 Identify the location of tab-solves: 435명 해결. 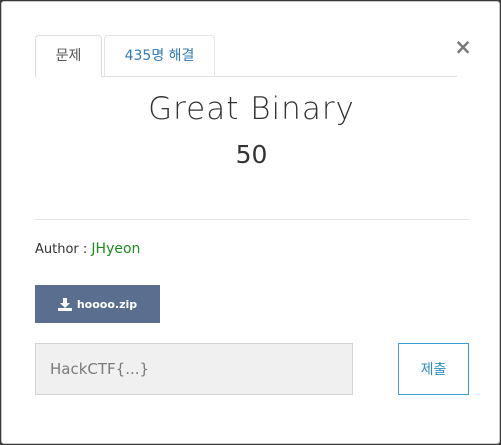
(159, 56).